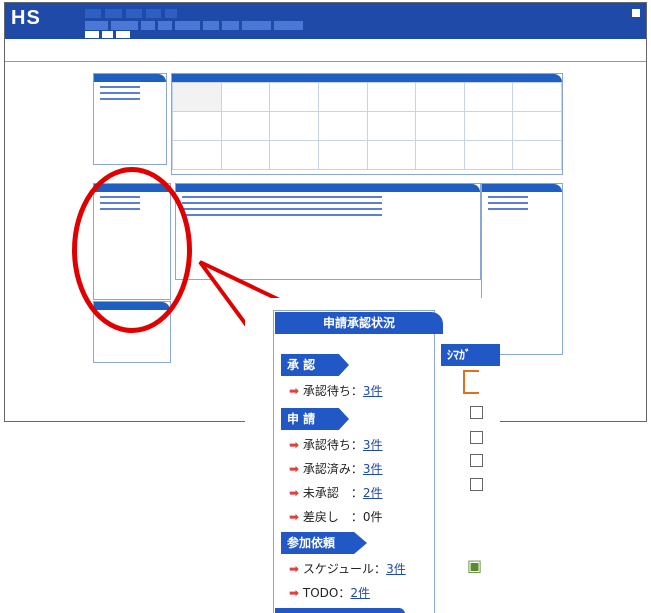 The image size is (651, 613). Describe the element at coordinates (359, 323) in the screenshot. I see `zoom-panel-title: 申請承認状況` at that location.